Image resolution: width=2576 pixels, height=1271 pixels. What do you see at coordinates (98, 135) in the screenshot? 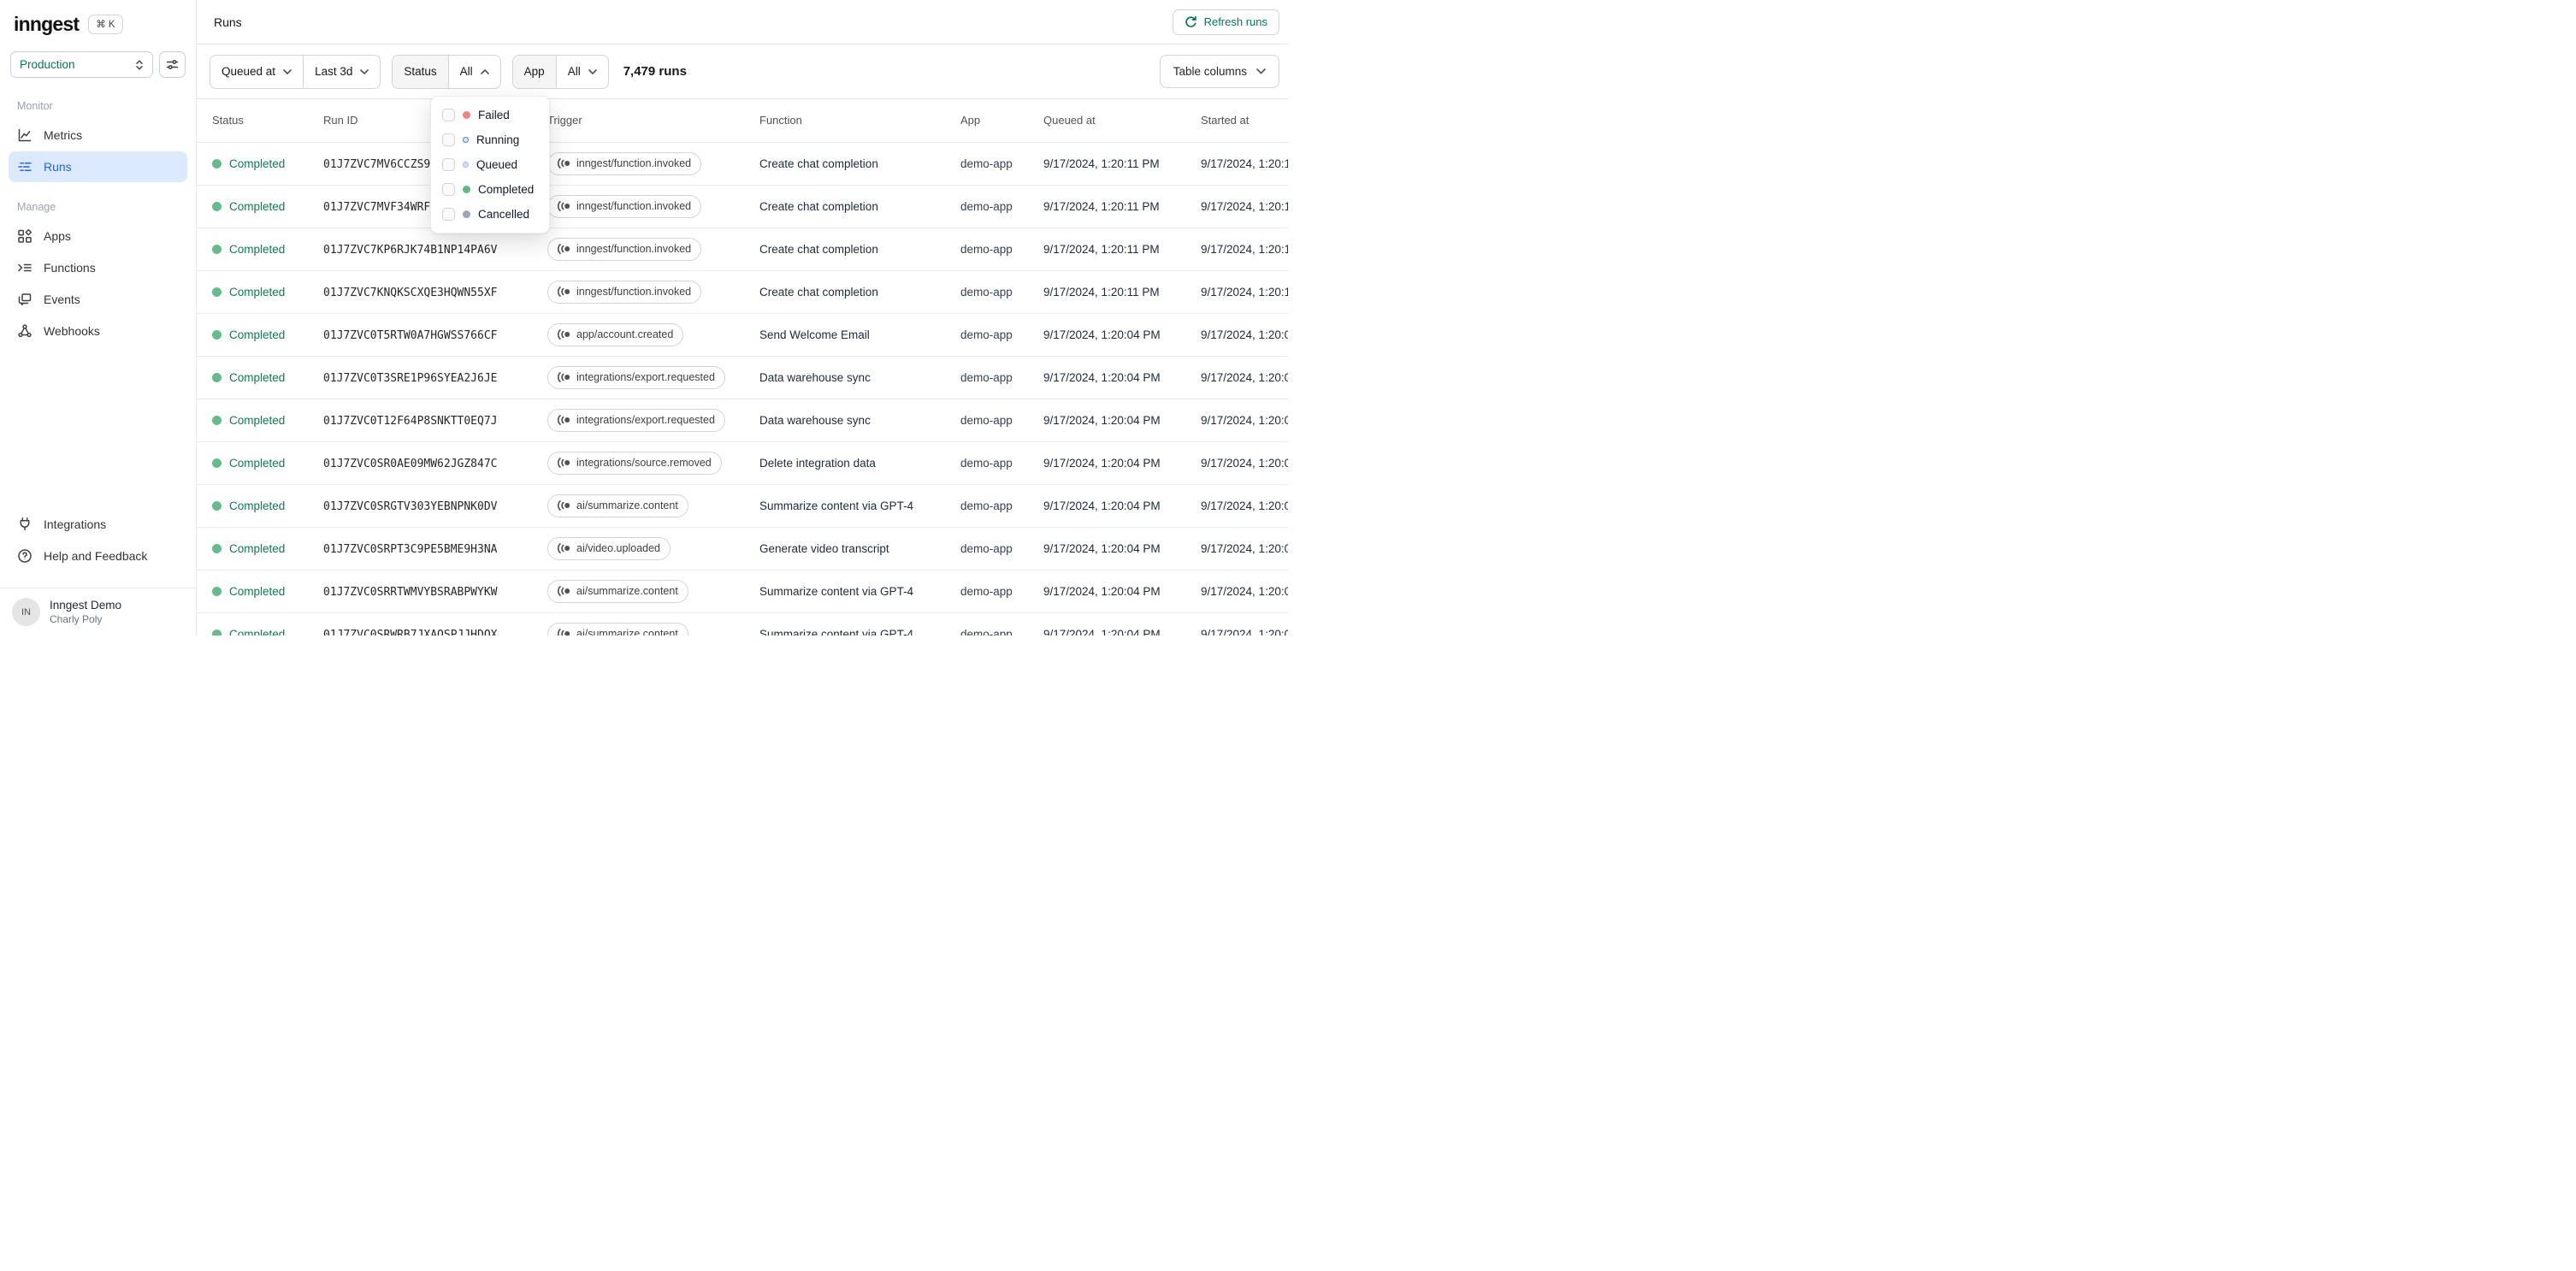
I see `sidebar-item-metrics: Metrics` at bounding box center [98, 135].